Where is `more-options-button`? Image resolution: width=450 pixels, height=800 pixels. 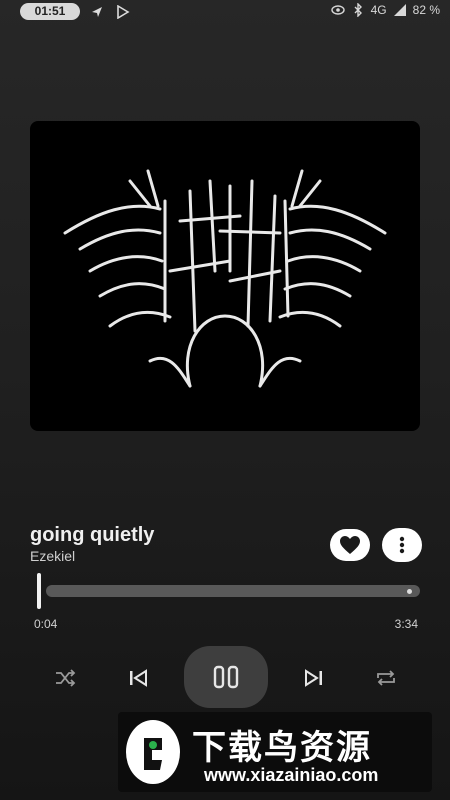 more-options-button is located at coordinates (402, 545).